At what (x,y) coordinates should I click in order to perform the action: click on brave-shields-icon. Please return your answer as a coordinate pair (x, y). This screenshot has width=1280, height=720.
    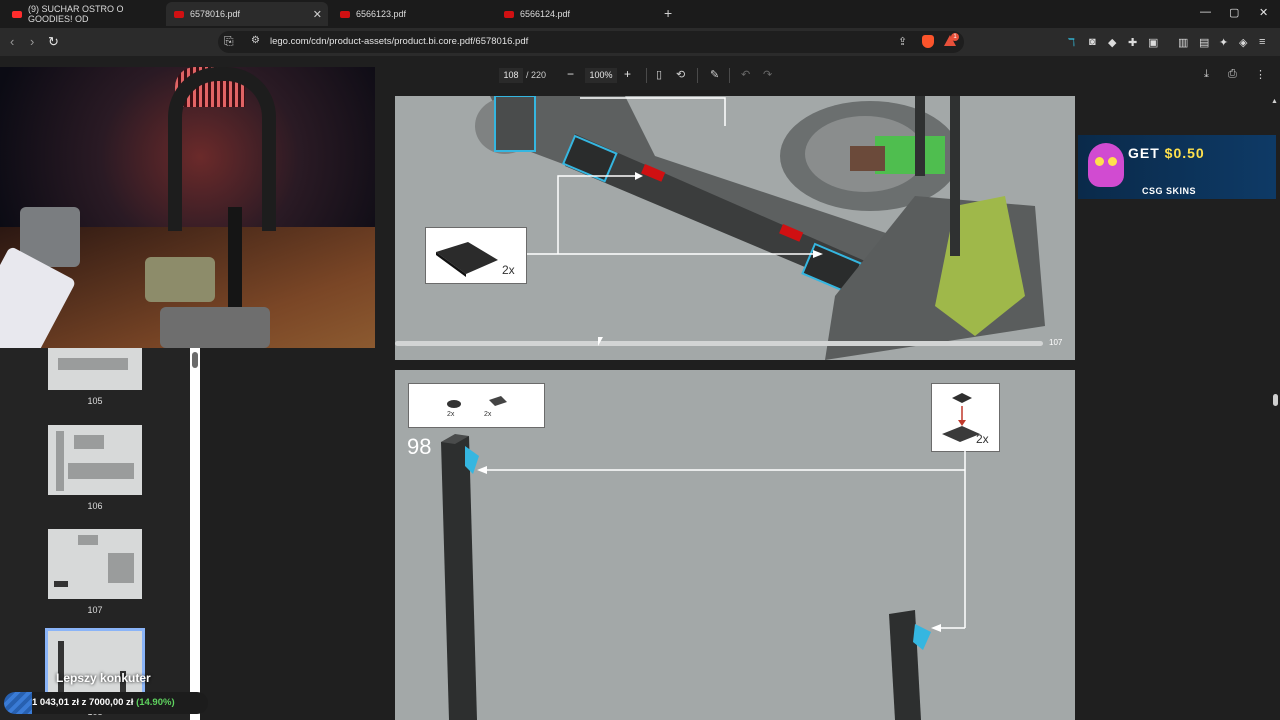
    Looking at the image, I should click on (928, 41).